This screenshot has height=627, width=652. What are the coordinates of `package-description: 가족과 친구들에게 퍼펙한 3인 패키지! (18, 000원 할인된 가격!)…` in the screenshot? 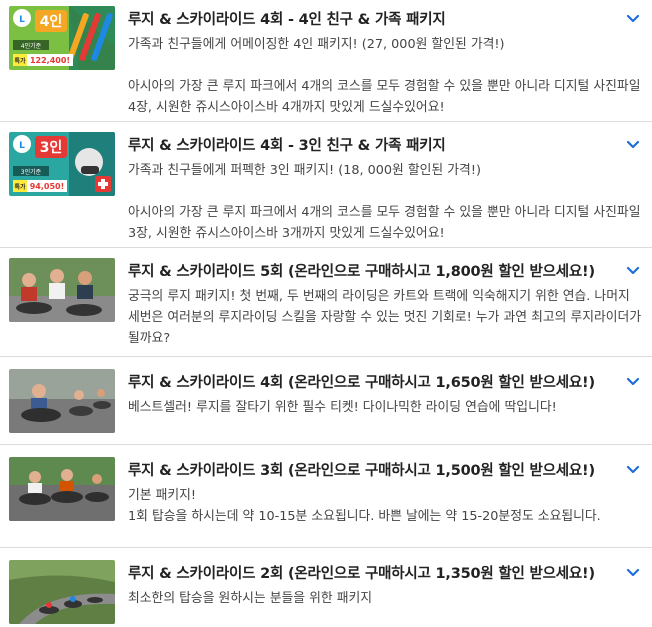 It's located at (386, 202).